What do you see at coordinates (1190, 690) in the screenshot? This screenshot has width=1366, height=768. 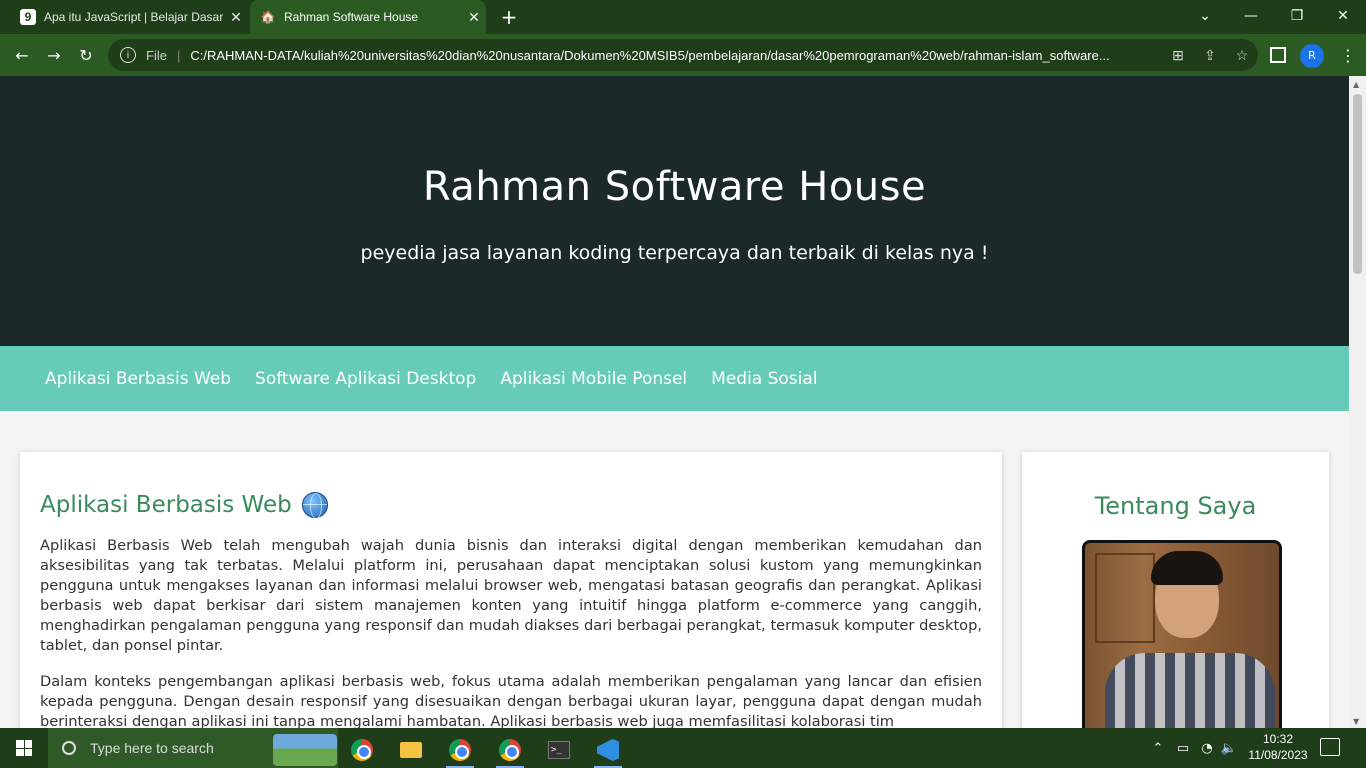 I see `photo-shirt` at bounding box center [1190, 690].